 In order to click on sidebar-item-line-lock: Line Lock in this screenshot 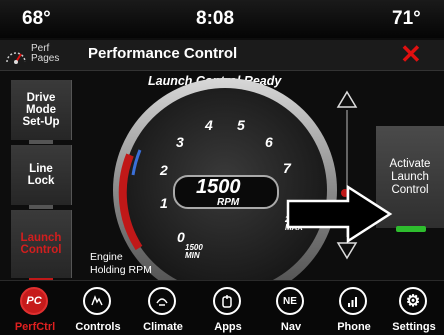, I will do `click(41, 177)`.